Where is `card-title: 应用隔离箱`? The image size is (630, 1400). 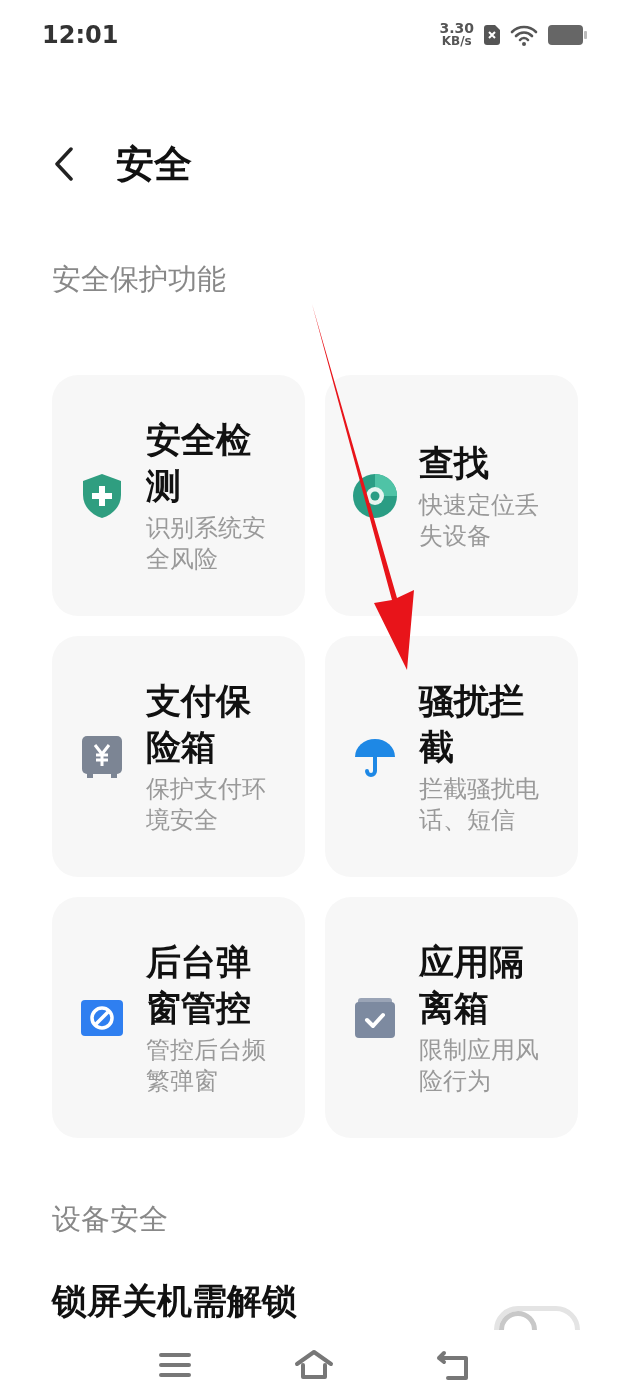
card-title: 应用隔离箱 is located at coordinates (472, 985).